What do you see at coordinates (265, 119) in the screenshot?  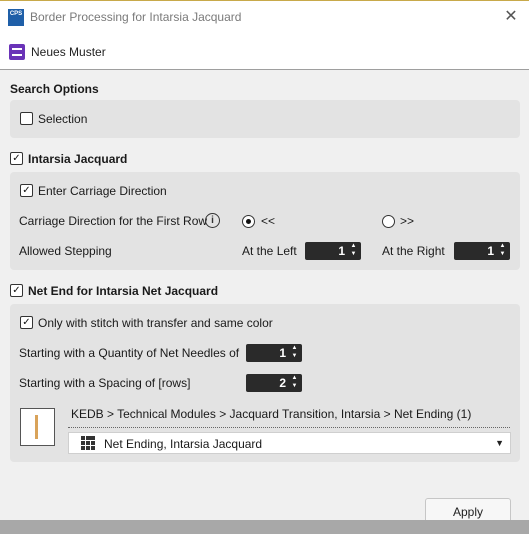 I see `search-options-panel: Selection` at bounding box center [265, 119].